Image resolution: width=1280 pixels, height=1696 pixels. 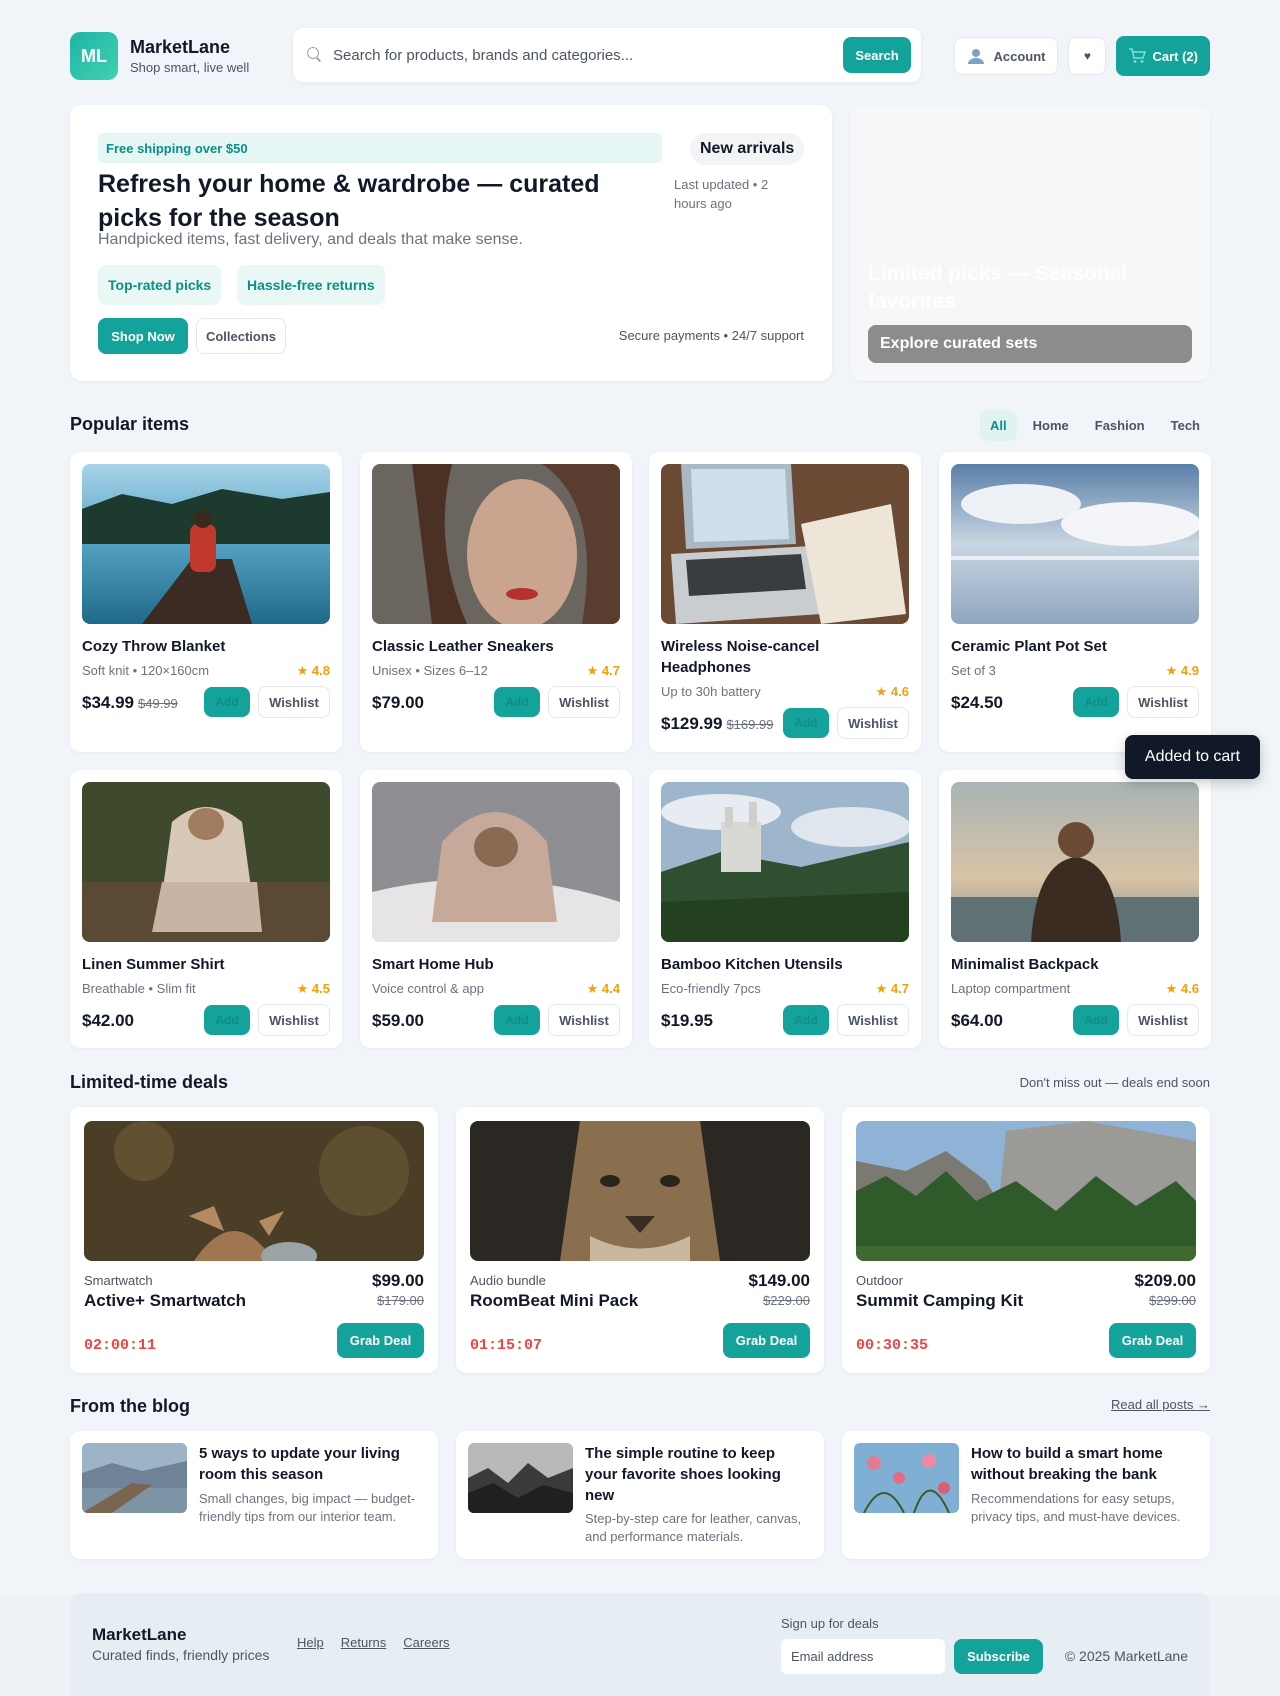 What do you see at coordinates (190, 67) in the screenshot?
I see `brand-tagline: Shop smart, live well` at bounding box center [190, 67].